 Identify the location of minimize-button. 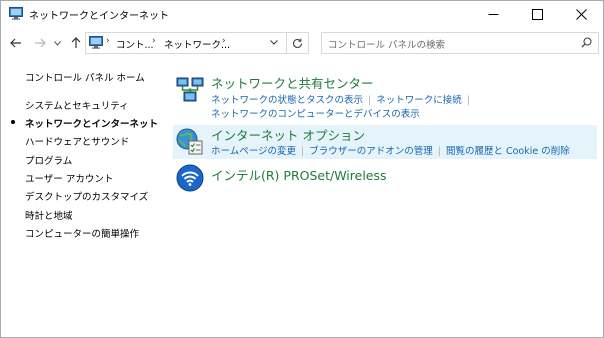
(493, 14).